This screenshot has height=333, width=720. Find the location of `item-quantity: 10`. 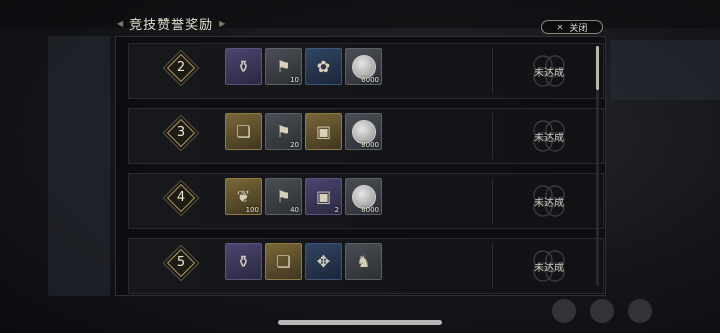

item-quantity: 10 is located at coordinates (294, 80).